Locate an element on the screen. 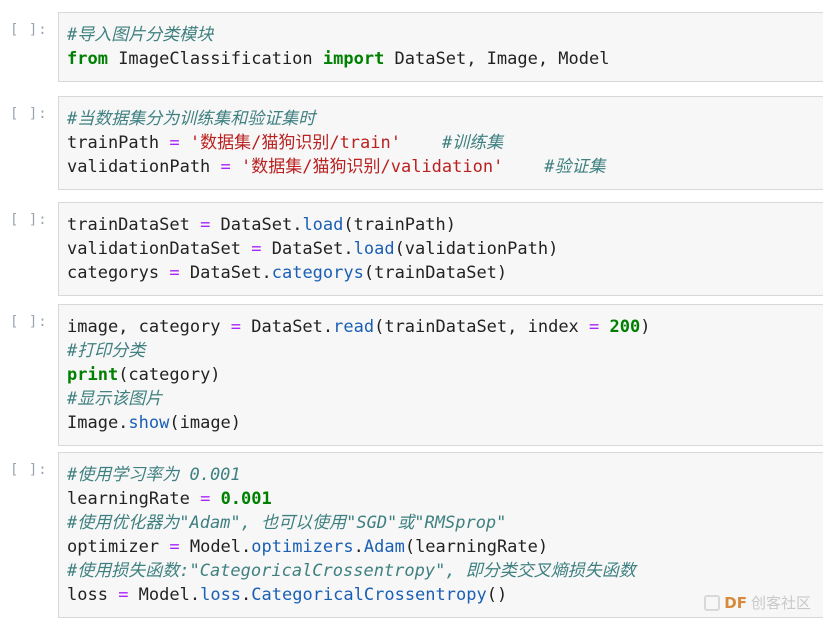 The width and height of the screenshot is (823, 621). watermark: DF 创客社区 is located at coordinates (757, 602).